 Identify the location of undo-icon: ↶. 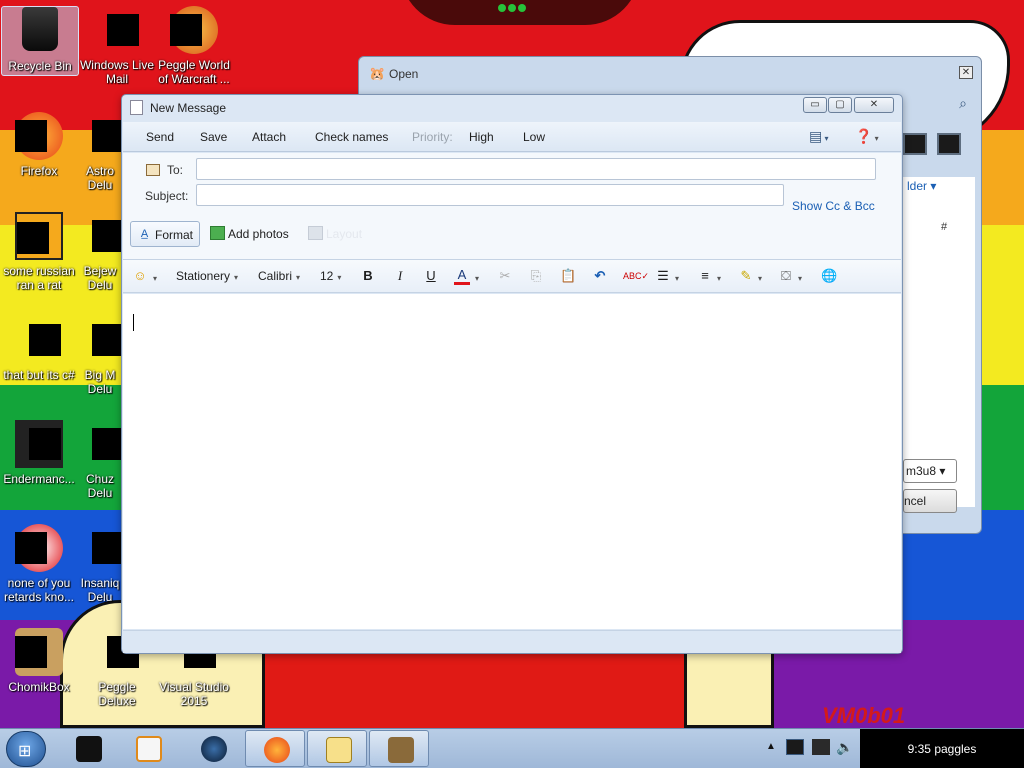
(600, 276).